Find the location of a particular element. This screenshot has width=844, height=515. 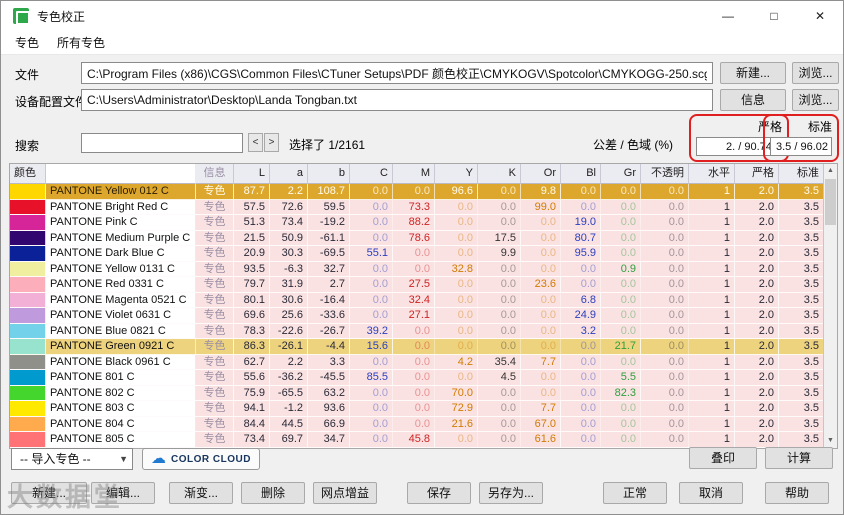

close-button: ✕ is located at coordinates (820, 16).